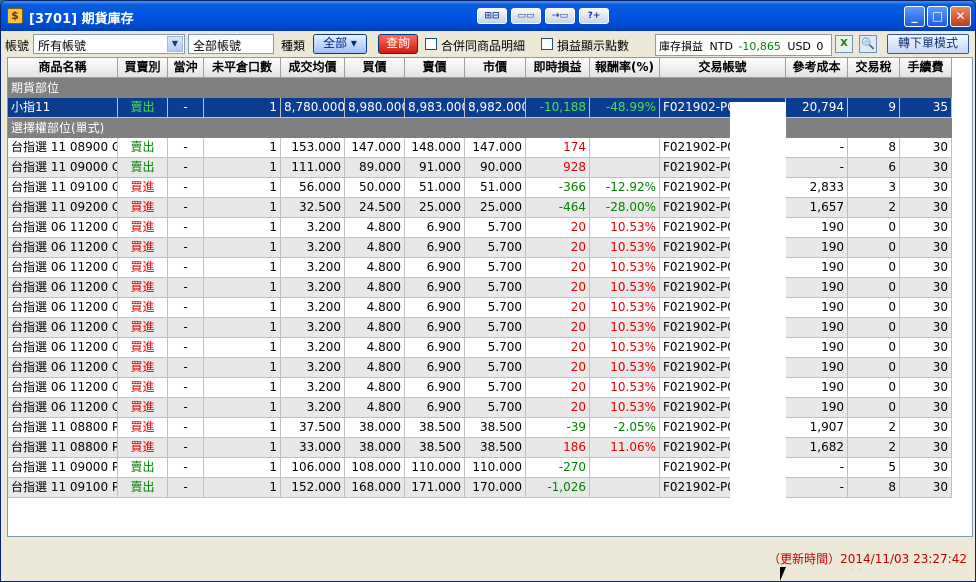 The height and width of the screenshot is (582, 976). I want to click on column-header-tax: 交易稅, so click(874, 68).